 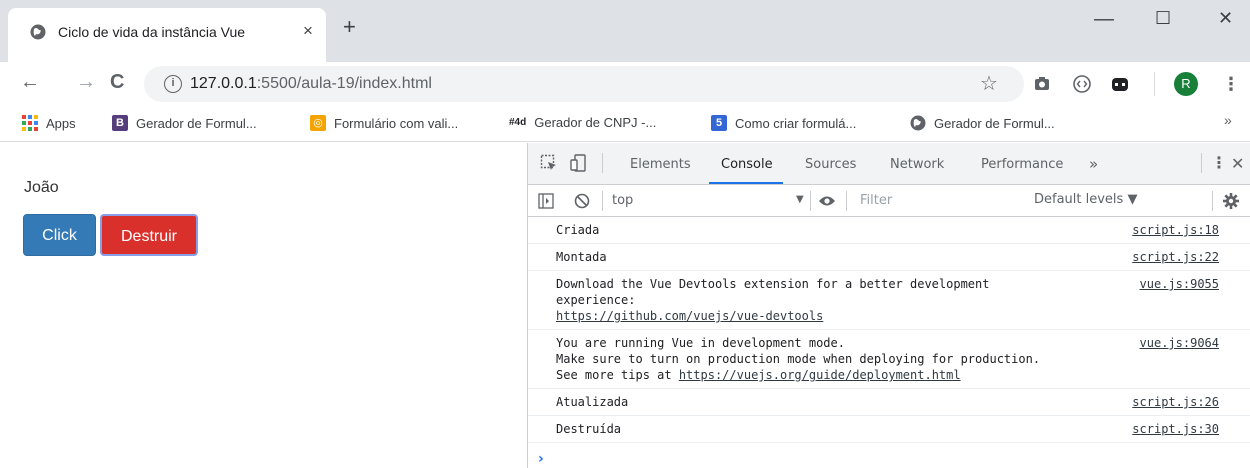 What do you see at coordinates (117, 82) in the screenshot?
I see `reload-button: C` at bounding box center [117, 82].